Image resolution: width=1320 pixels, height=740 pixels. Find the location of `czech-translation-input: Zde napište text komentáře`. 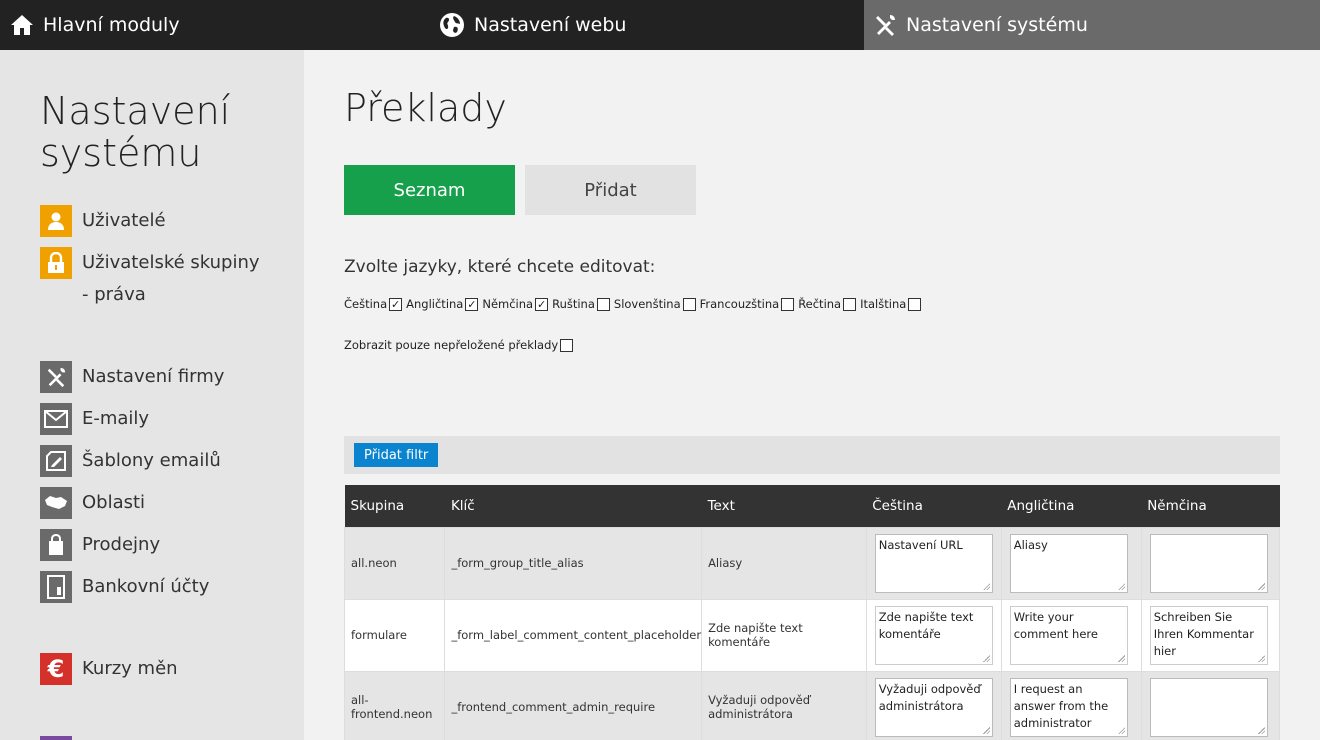

czech-translation-input: Zde napište text komentáře is located at coordinates (933, 635).